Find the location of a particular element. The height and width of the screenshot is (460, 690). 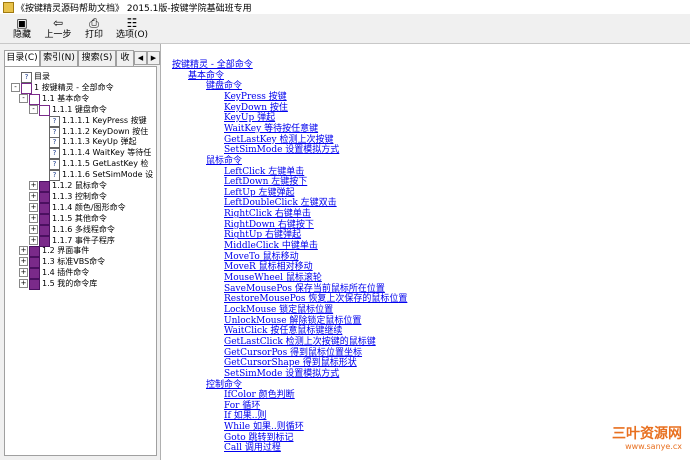

topic-link: GetLastKey 检测上次按键 is located at coordinates (278, 140).